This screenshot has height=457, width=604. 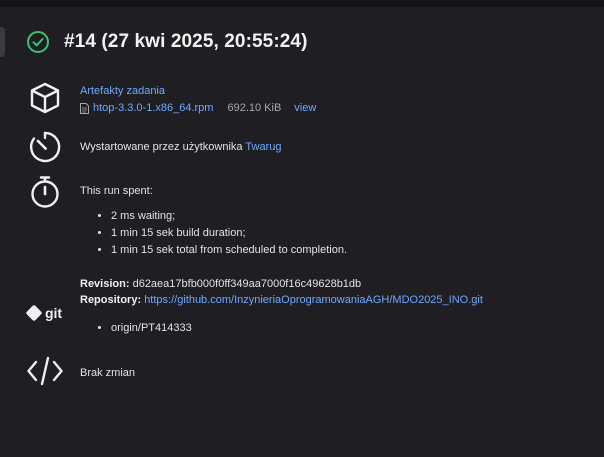 I want to click on started-by-section: Wystartowane przez użytkownika Twarug, so click(x=153, y=147).